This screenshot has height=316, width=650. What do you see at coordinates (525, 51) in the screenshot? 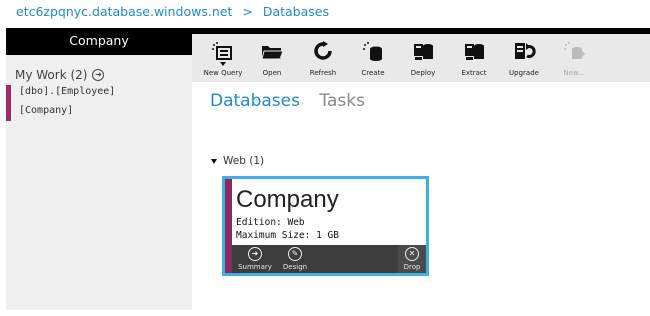
I see `upgrade-icon` at bounding box center [525, 51].